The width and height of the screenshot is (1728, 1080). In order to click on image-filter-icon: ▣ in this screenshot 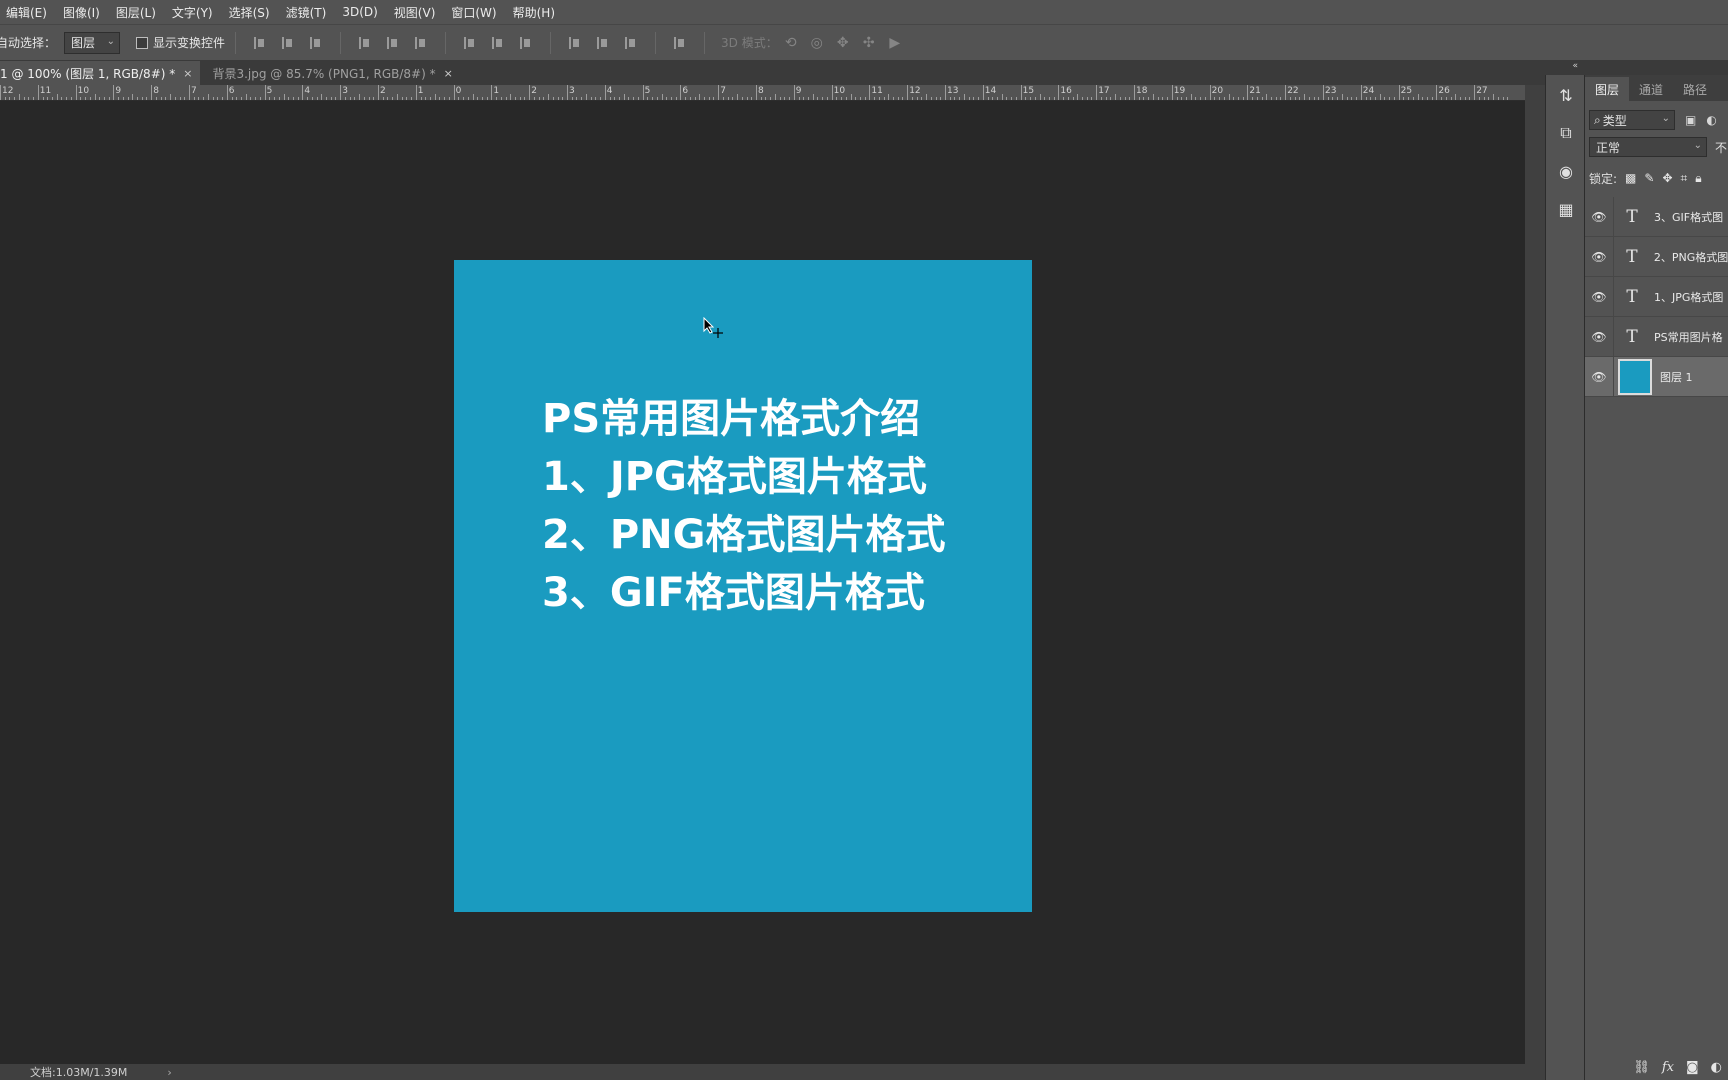, I will do `click(1690, 120)`.